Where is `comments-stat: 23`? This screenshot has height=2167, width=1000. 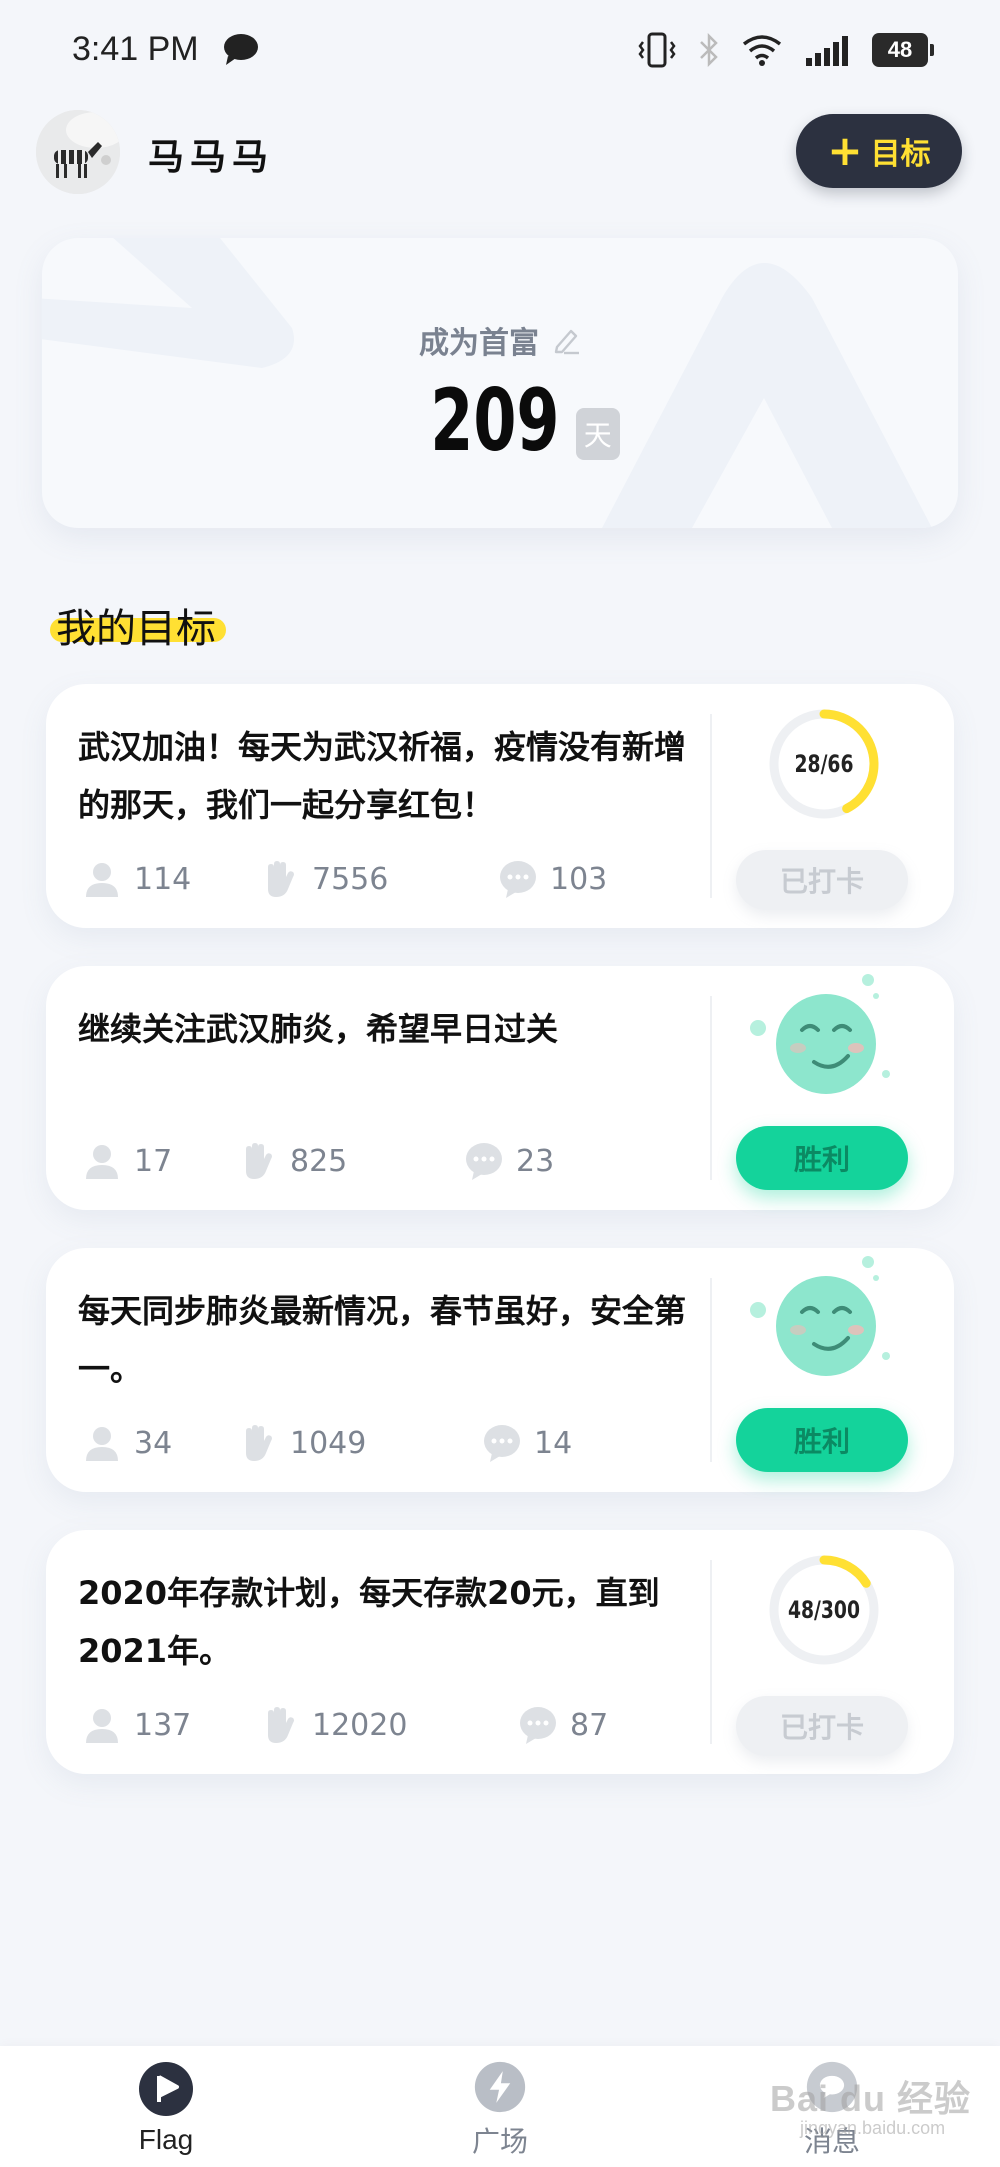 comments-stat: 23 is located at coordinates (509, 1161).